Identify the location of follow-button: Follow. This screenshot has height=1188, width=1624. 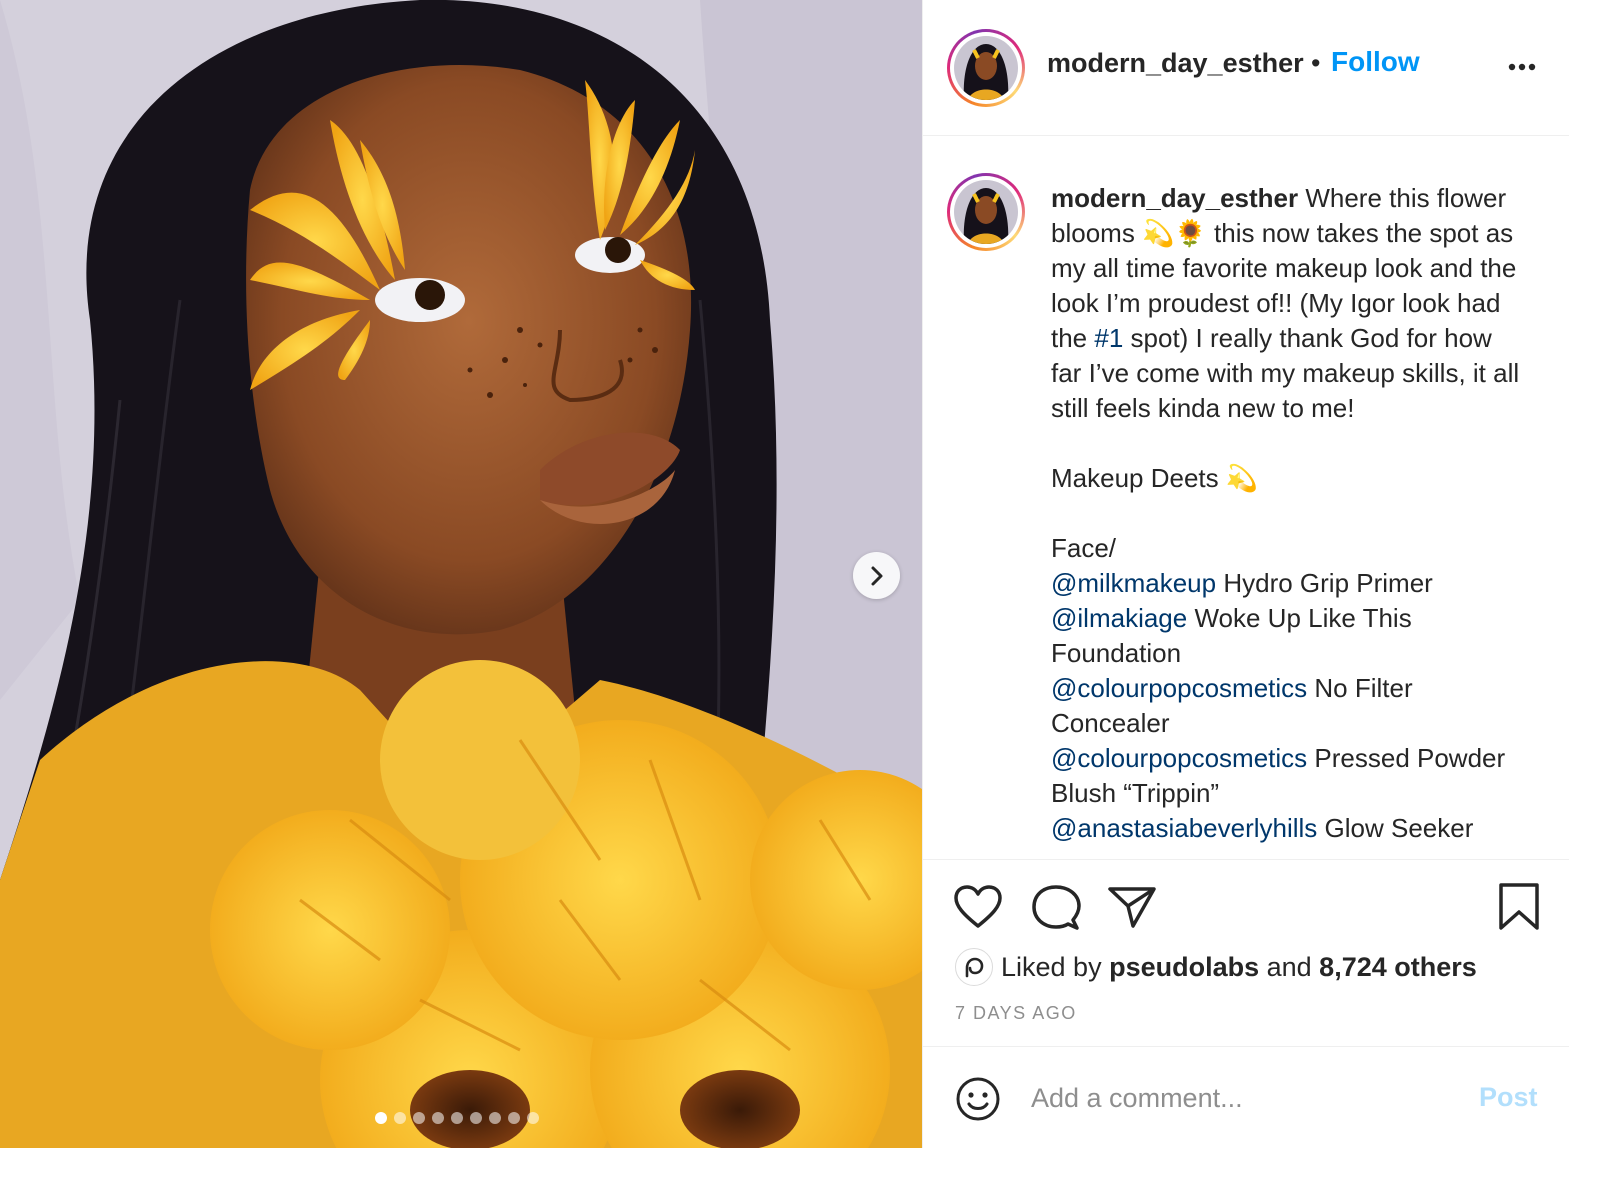
(1375, 62).